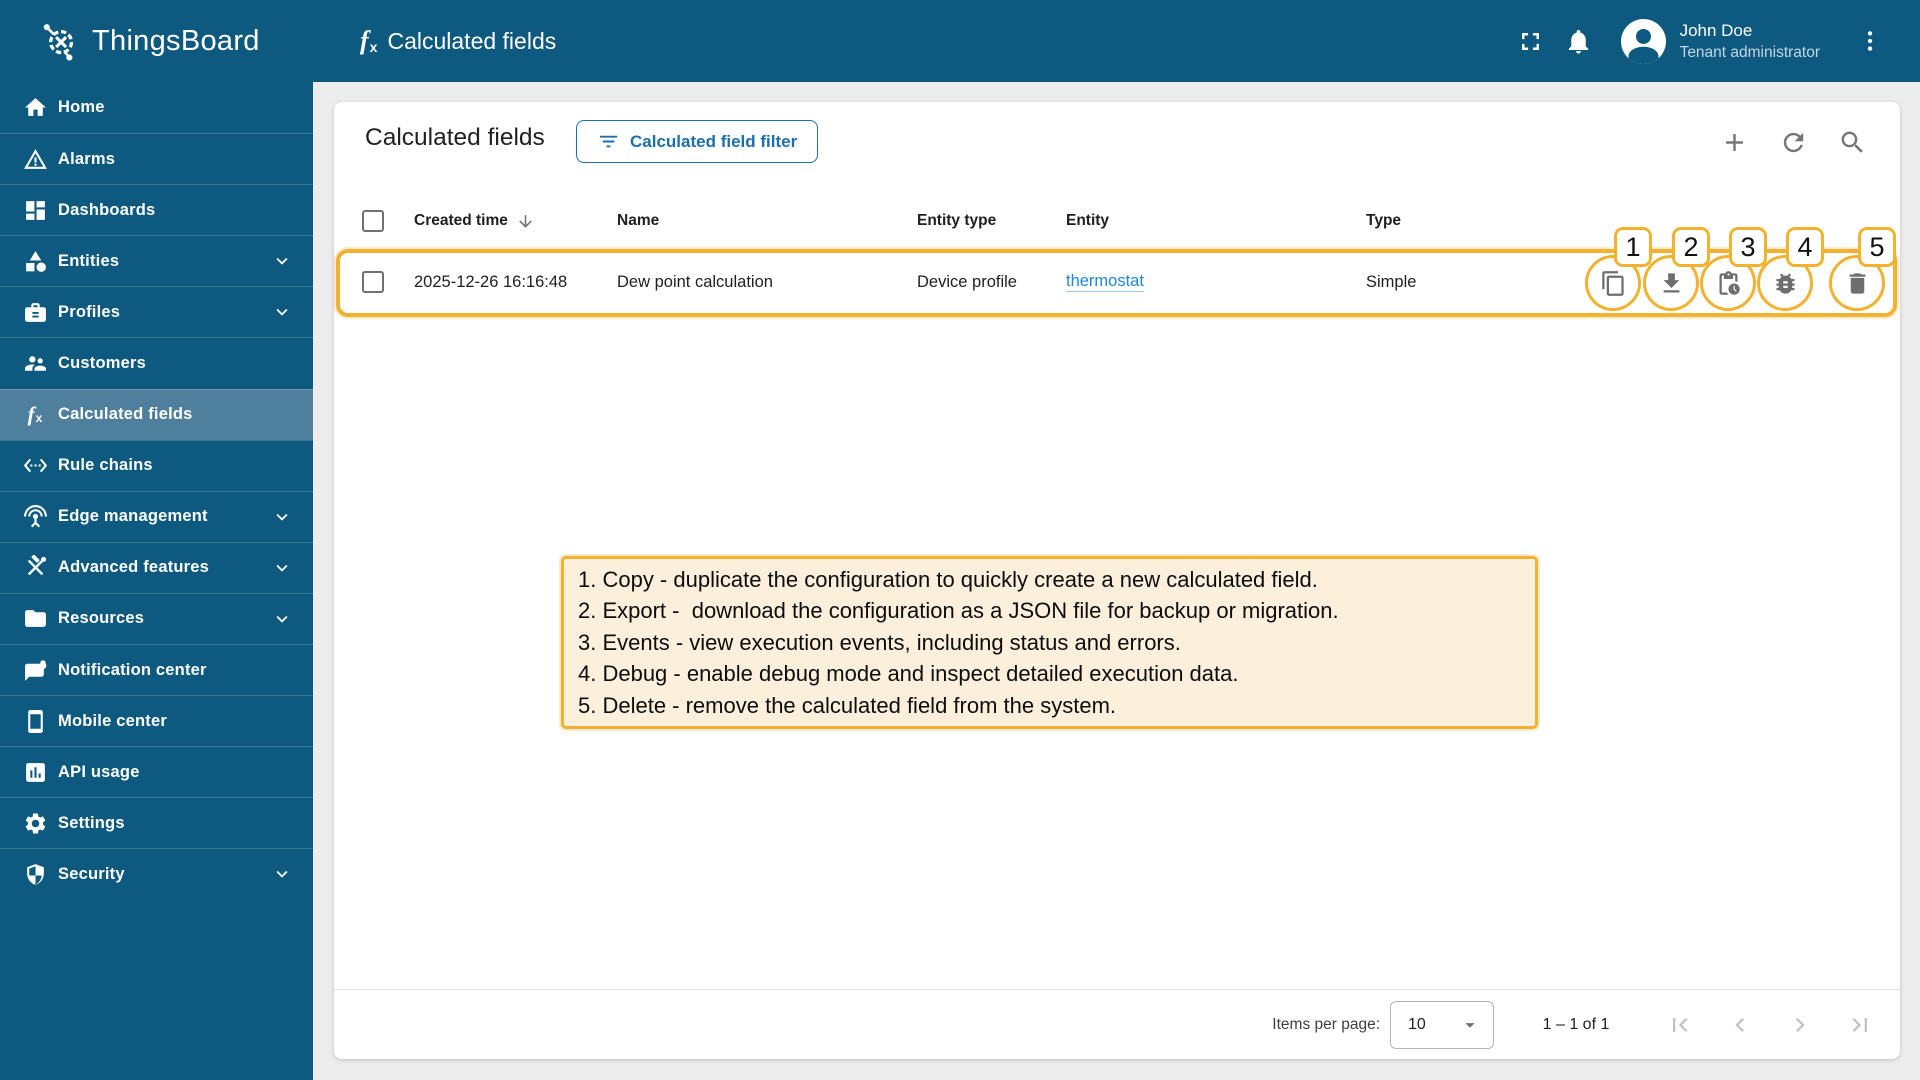  I want to click on previous-page-button, so click(1740, 1025).